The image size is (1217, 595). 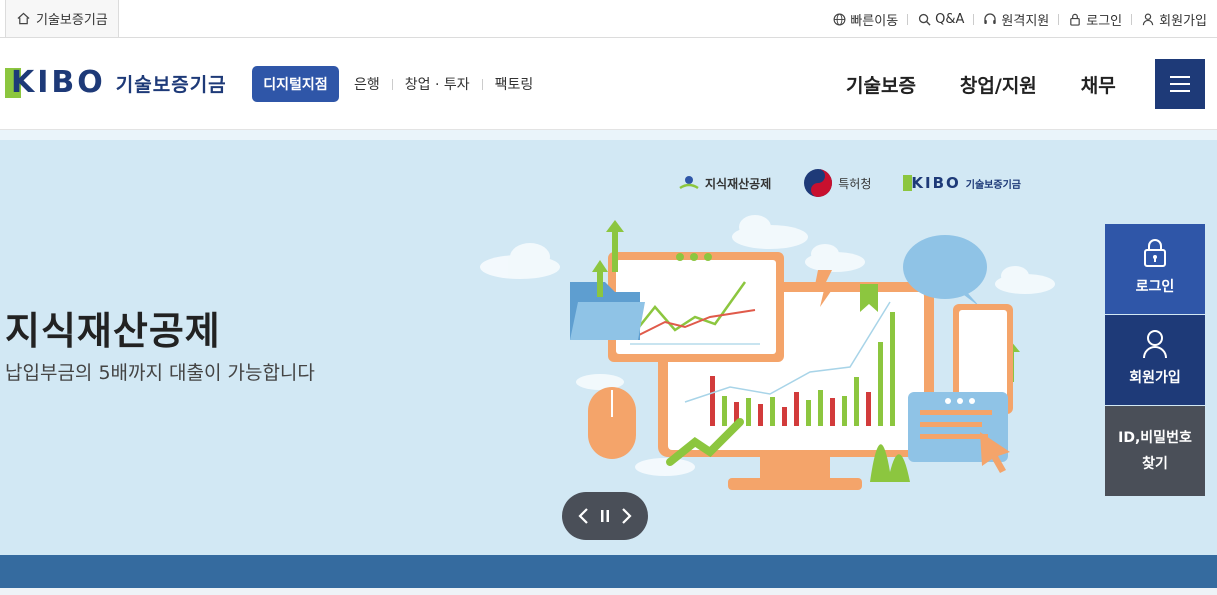 What do you see at coordinates (990, 19) in the screenshot?
I see `headset-icon` at bounding box center [990, 19].